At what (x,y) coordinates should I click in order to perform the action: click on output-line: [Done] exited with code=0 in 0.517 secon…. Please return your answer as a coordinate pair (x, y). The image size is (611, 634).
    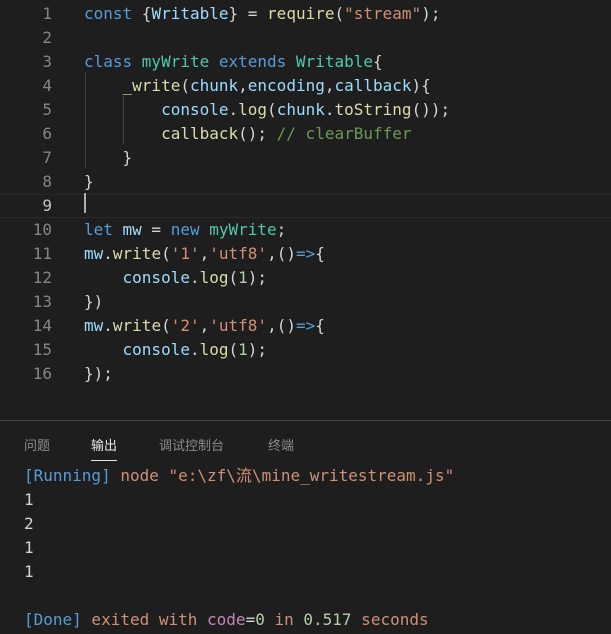
    Looking at the image, I should click on (226, 620).